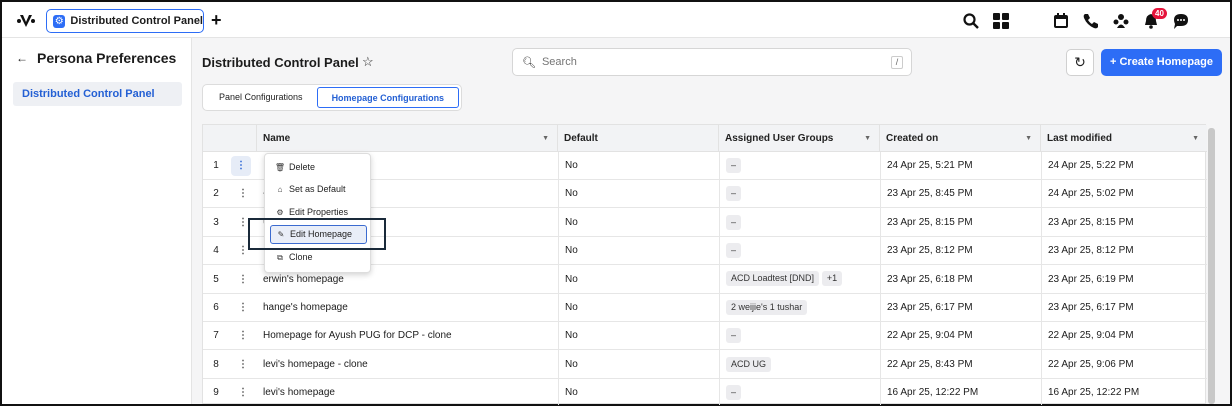 The height and width of the screenshot is (406, 1232). Describe the element at coordinates (59, 21) in the screenshot. I see `settings-tab-icon: ⚙` at that location.